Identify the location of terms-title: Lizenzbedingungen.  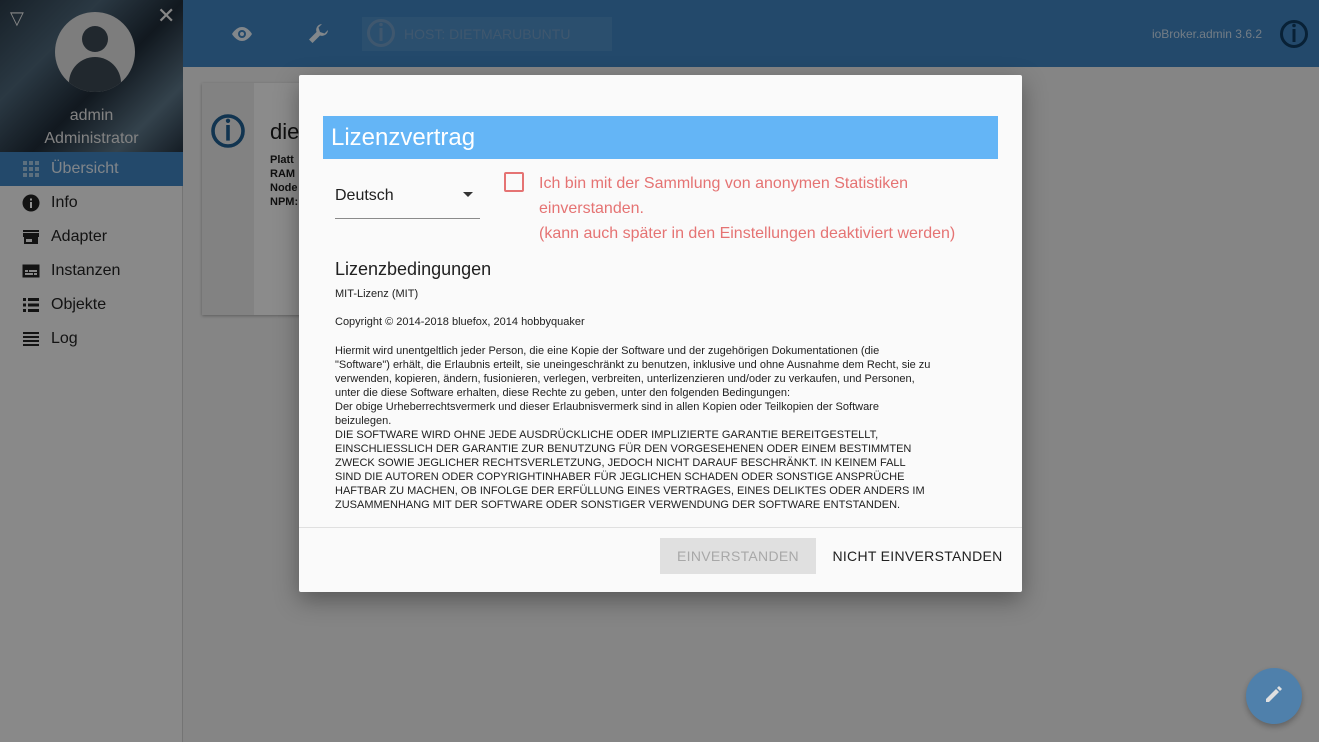
(413, 269).